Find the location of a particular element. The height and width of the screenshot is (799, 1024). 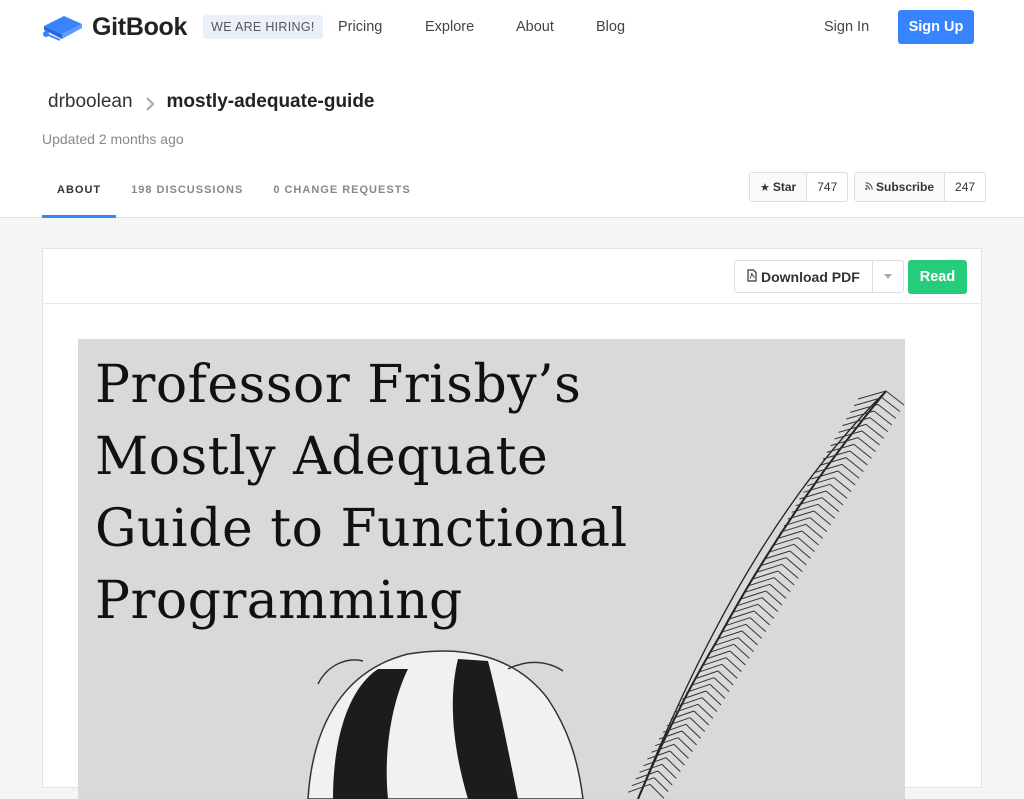

star-counter: ★ Star 747 is located at coordinates (799, 187).